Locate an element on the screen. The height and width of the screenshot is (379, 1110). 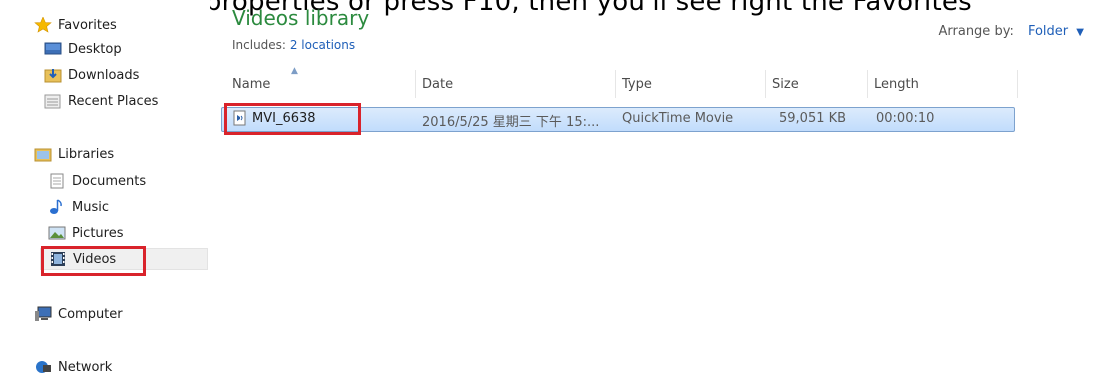
file-type: QuickTime Movie is located at coordinates (678, 118).